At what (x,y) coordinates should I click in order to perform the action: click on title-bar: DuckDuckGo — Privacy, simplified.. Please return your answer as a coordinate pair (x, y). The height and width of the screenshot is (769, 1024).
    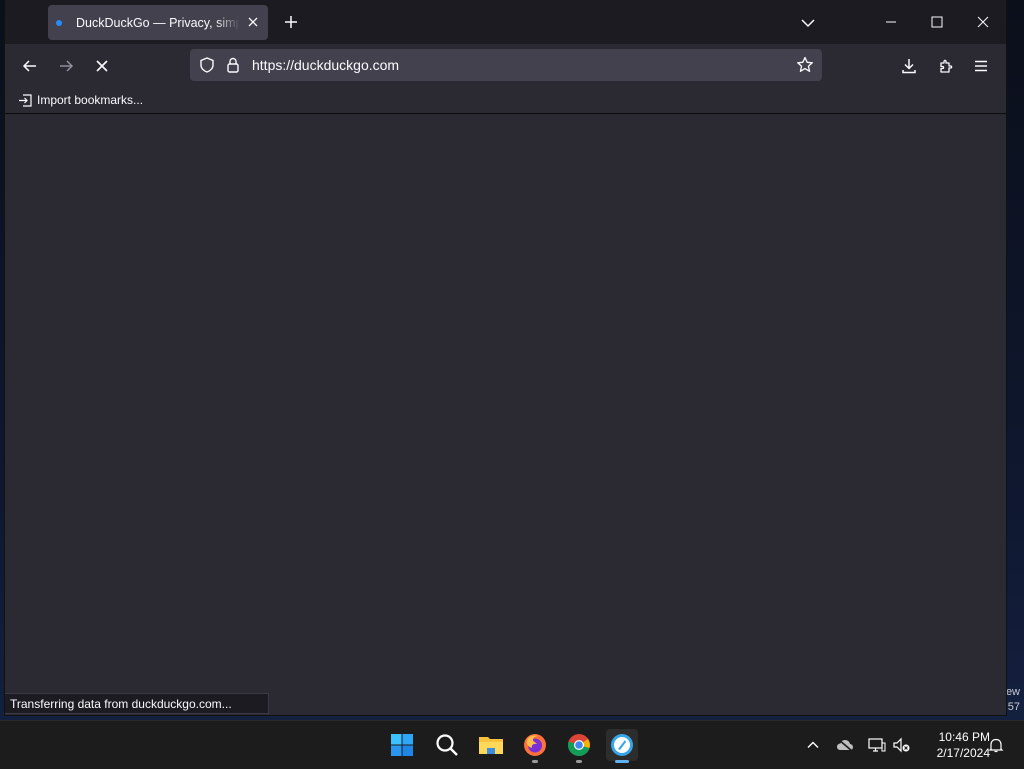
    Looking at the image, I should click on (505, 22).